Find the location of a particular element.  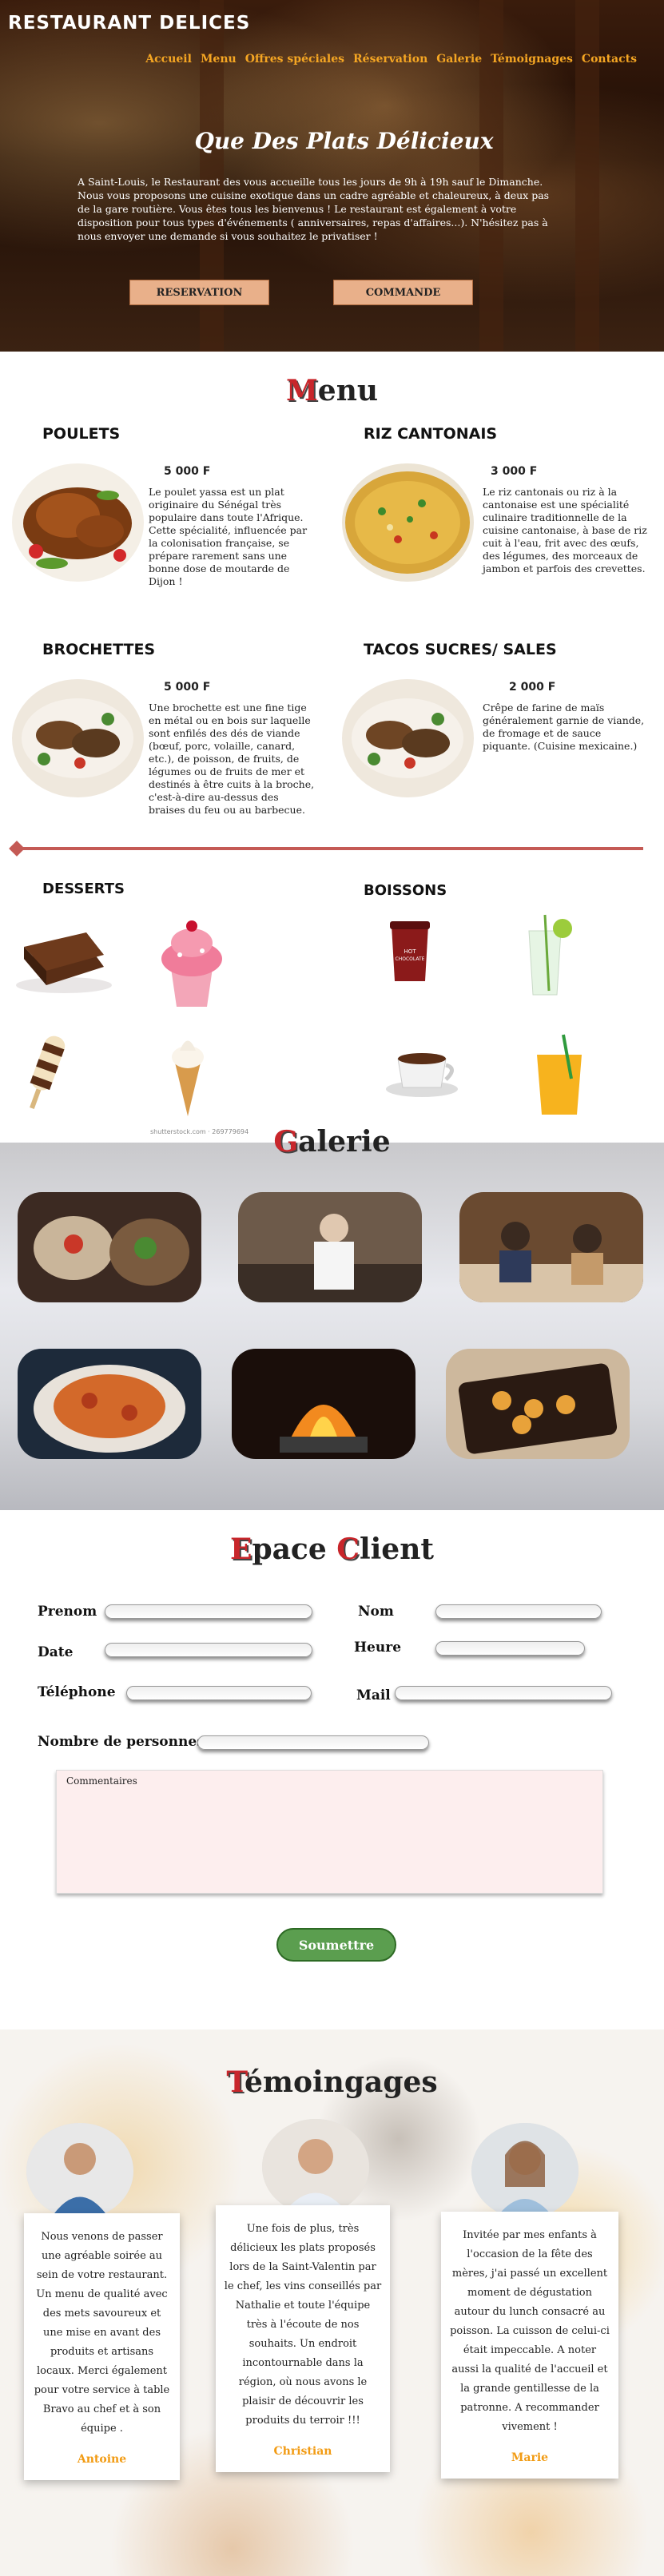

dish-name: POULETS is located at coordinates (81, 434).